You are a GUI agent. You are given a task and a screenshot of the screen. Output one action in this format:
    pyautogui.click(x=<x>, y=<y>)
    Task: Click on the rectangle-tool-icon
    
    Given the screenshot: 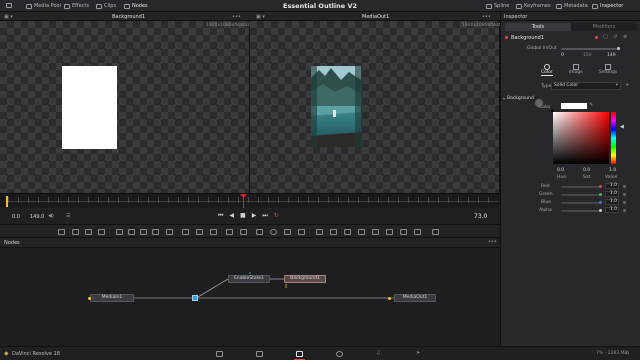 What is the action you would take?
    pyautogui.click(x=259, y=232)
    